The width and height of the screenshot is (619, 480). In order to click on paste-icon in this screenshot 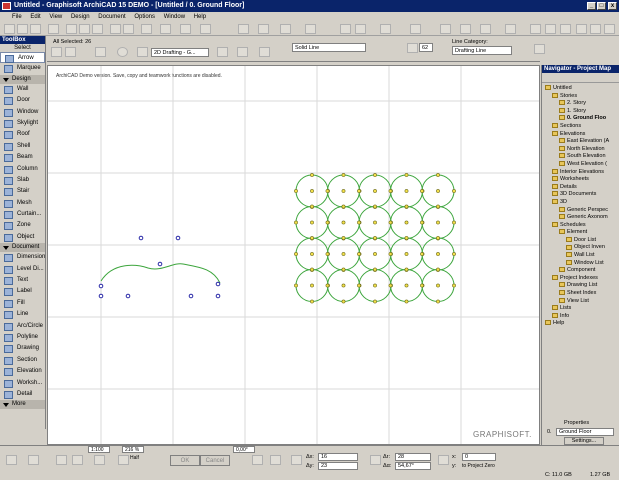, I will do `click(97, 29)`.